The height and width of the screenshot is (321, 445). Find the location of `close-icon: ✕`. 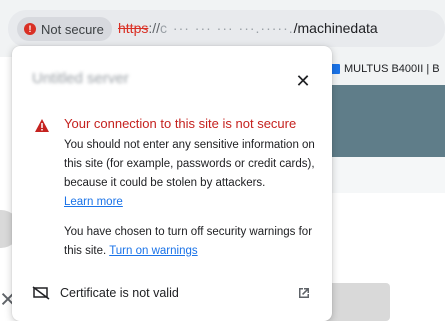

close-icon: ✕ is located at coordinates (303, 80).